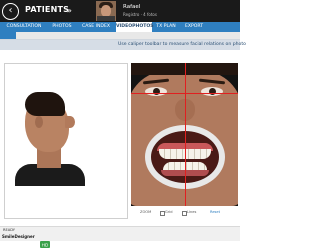 This screenshot has height=252, width=320. I want to click on reset-button: Reset, so click(215, 212).